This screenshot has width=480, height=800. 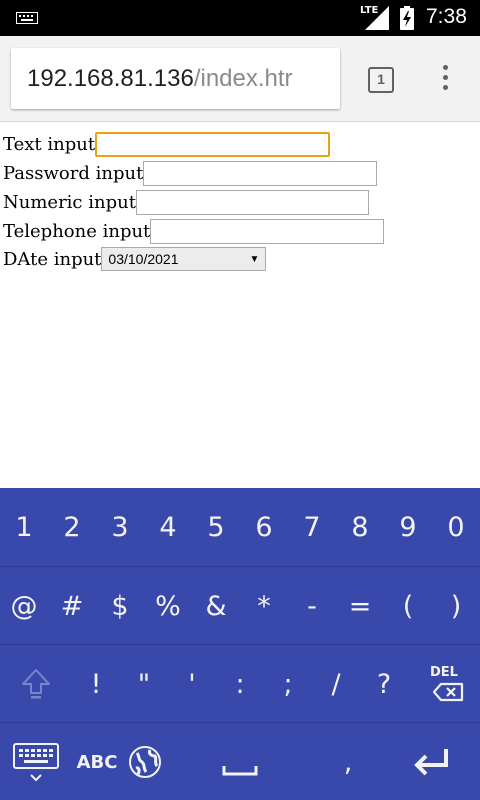 I want to click on key-7: 7, so click(x=312, y=527).